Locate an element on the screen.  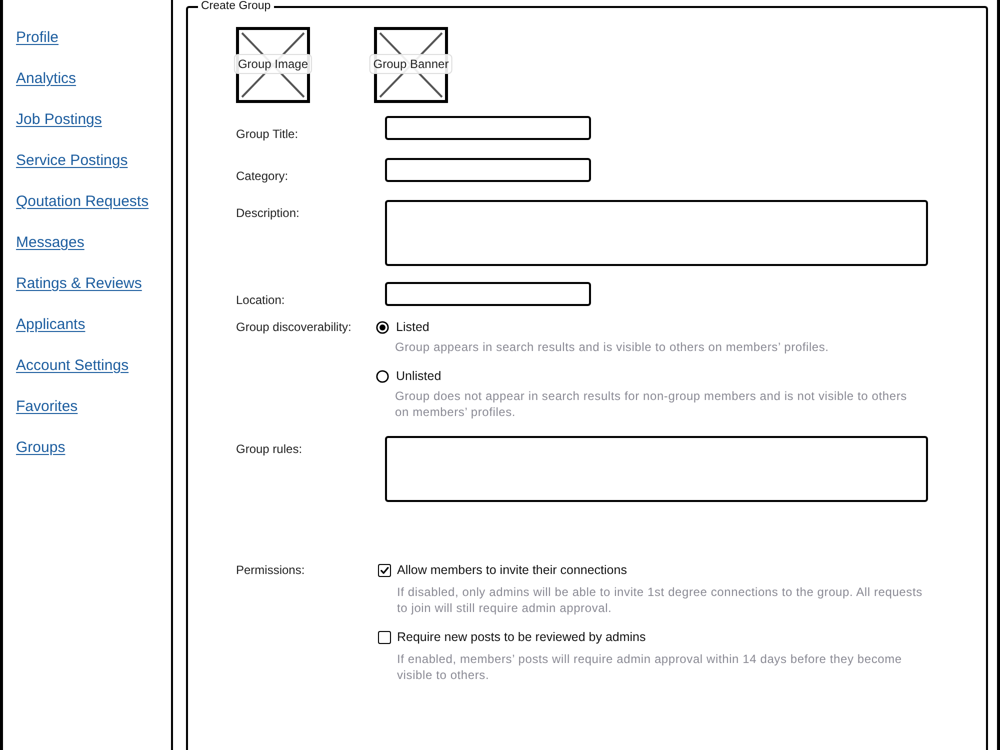
nav-link: Service Postings is located at coordinates (72, 160).